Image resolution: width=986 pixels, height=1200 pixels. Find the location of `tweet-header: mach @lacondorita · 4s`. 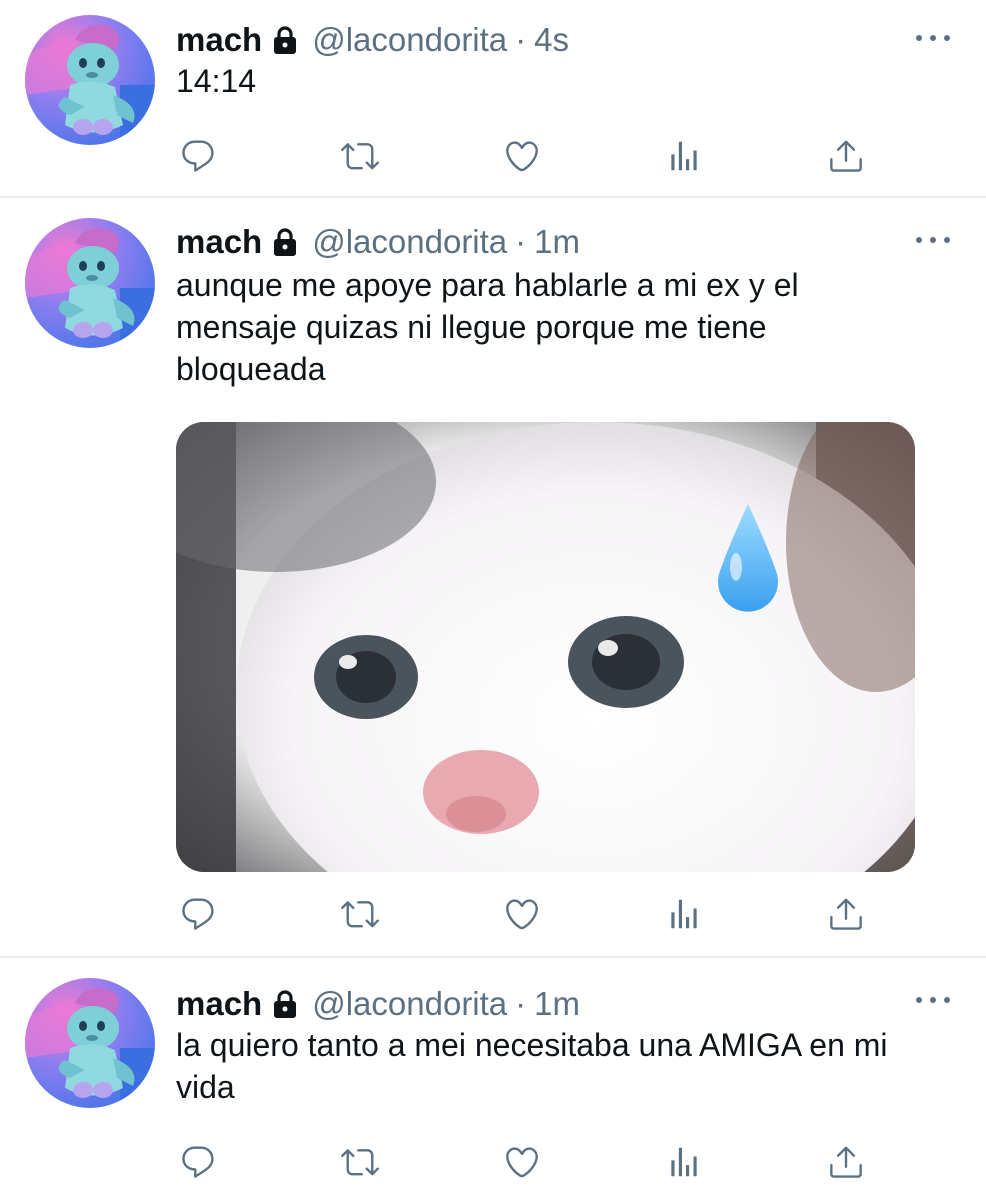

tweet-header: mach @lacondorita · 4s is located at coordinates (372, 40).